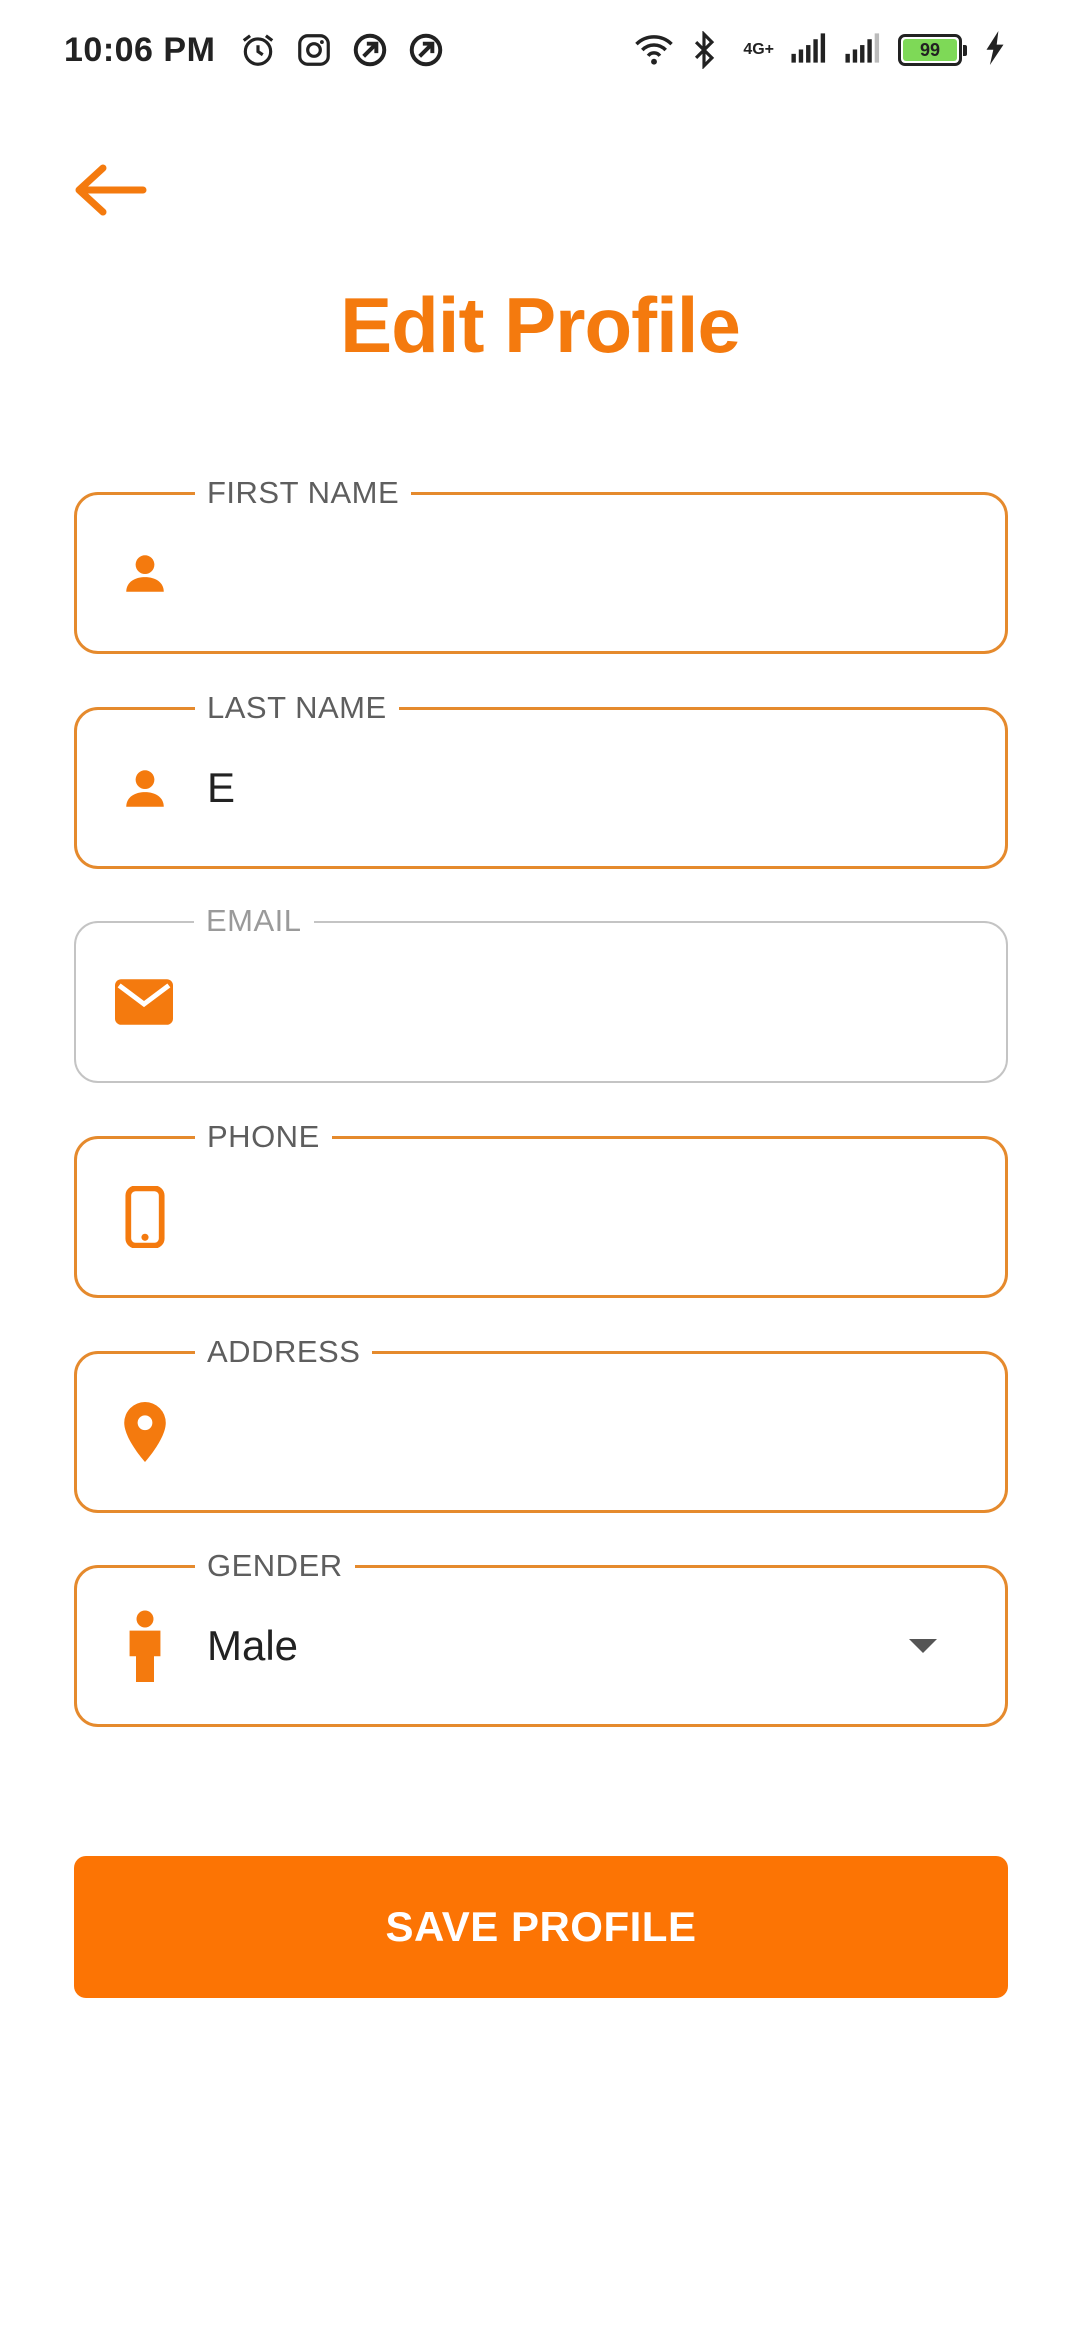 Image resolution: width=1080 pixels, height=2340 pixels. Describe the element at coordinates (708, 50) in the screenshot. I see `bluetooth-icon` at that location.